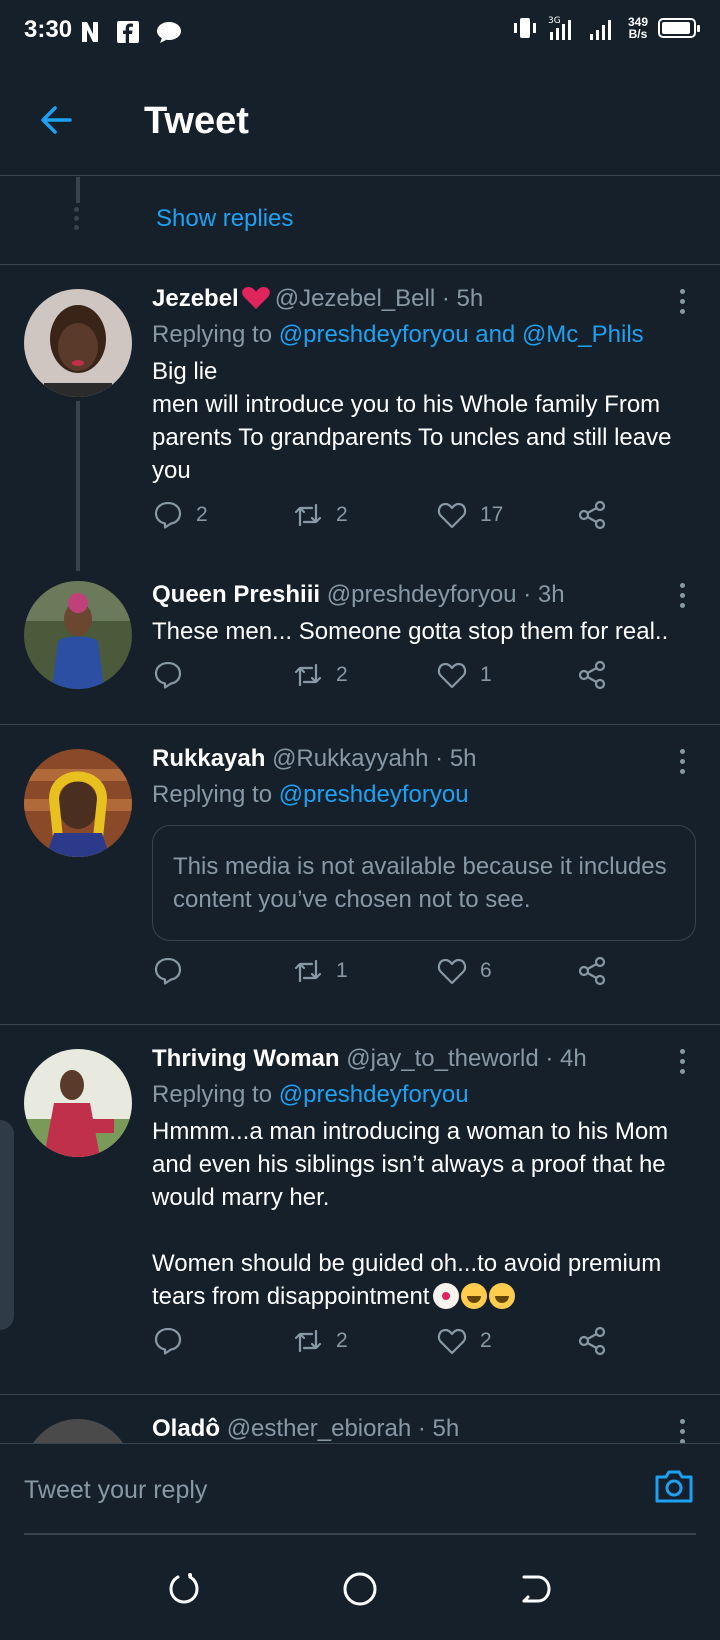 The height and width of the screenshot is (1640, 720). What do you see at coordinates (128, 32) in the screenshot?
I see `facebook-notification-icon` at bounding box center [128, 32].